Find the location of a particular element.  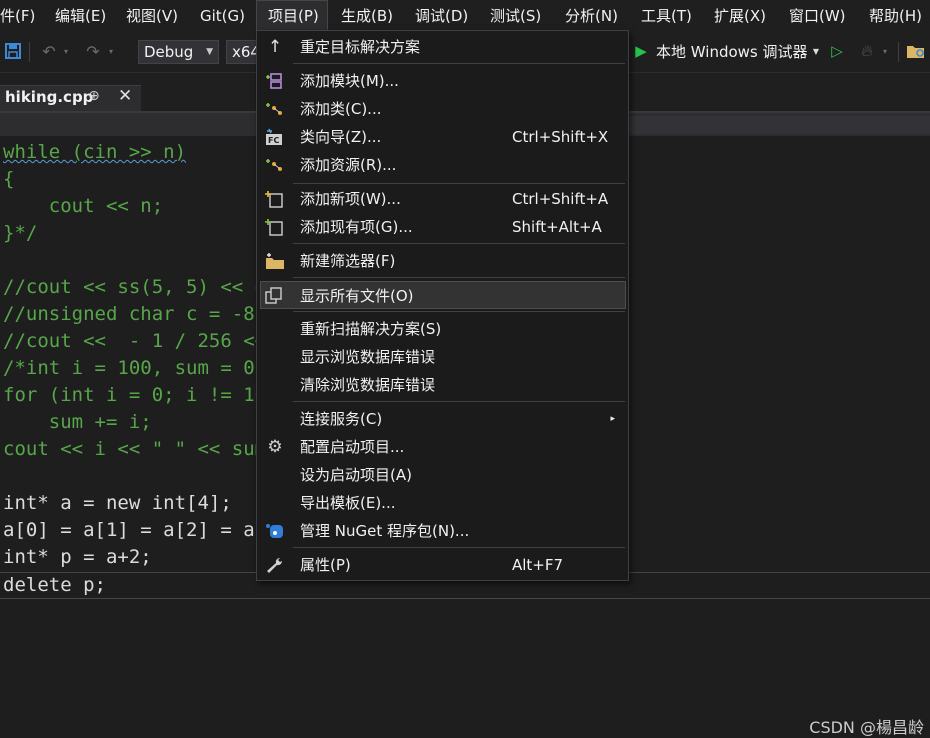

class-wizard-icon: FC is located at coordinates (275, 137).